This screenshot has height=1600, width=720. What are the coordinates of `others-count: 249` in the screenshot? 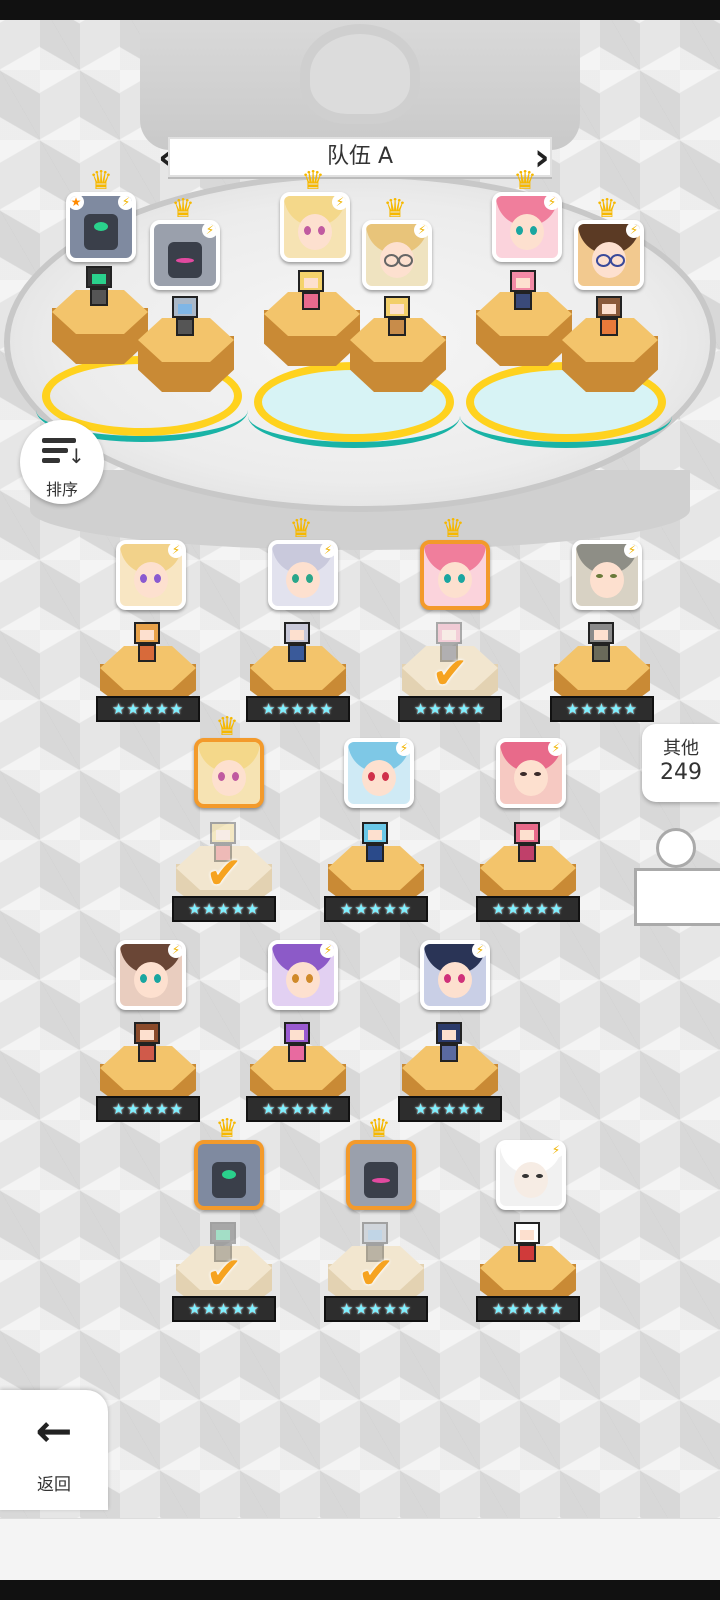 It's located at (681, 772).